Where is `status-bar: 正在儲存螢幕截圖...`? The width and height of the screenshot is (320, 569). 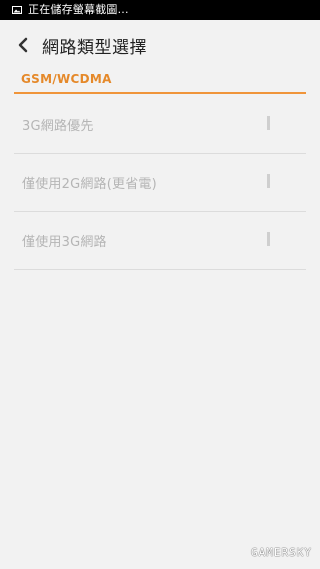
status-bar: 正在儲存螢幕截圖... is located at coordinates (160, 10).